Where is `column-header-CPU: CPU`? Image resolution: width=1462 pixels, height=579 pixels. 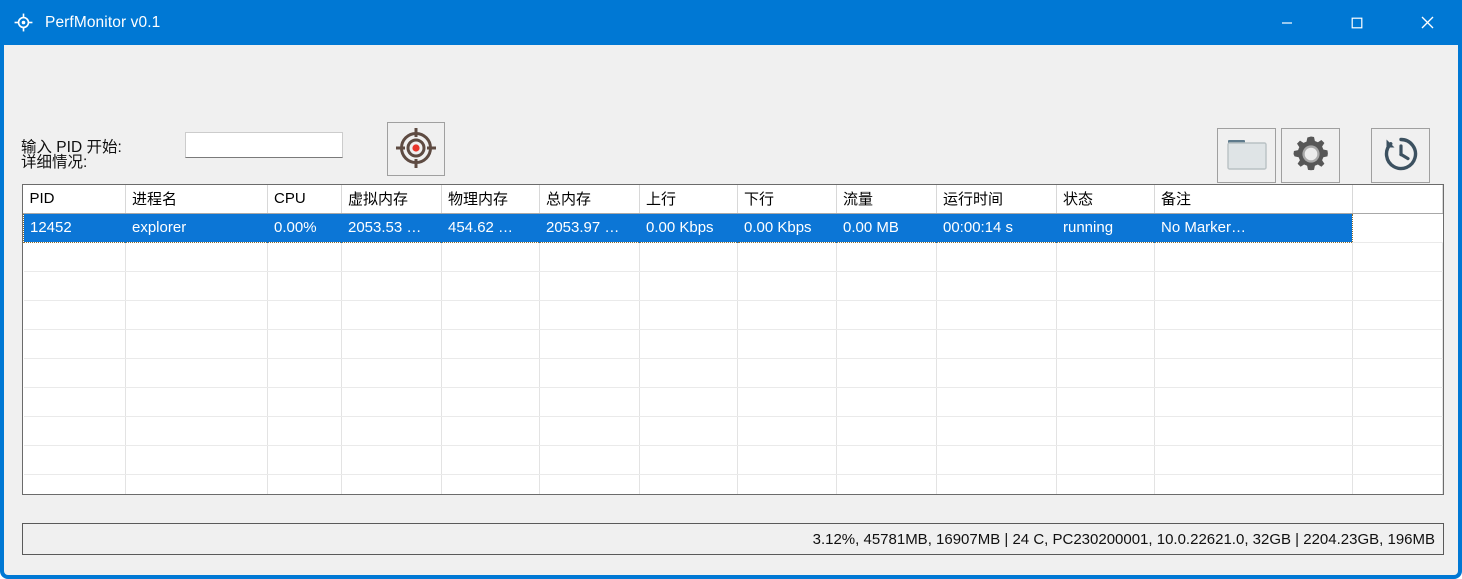
column-header-CPU: CPU is located at coordinates (304, 199).